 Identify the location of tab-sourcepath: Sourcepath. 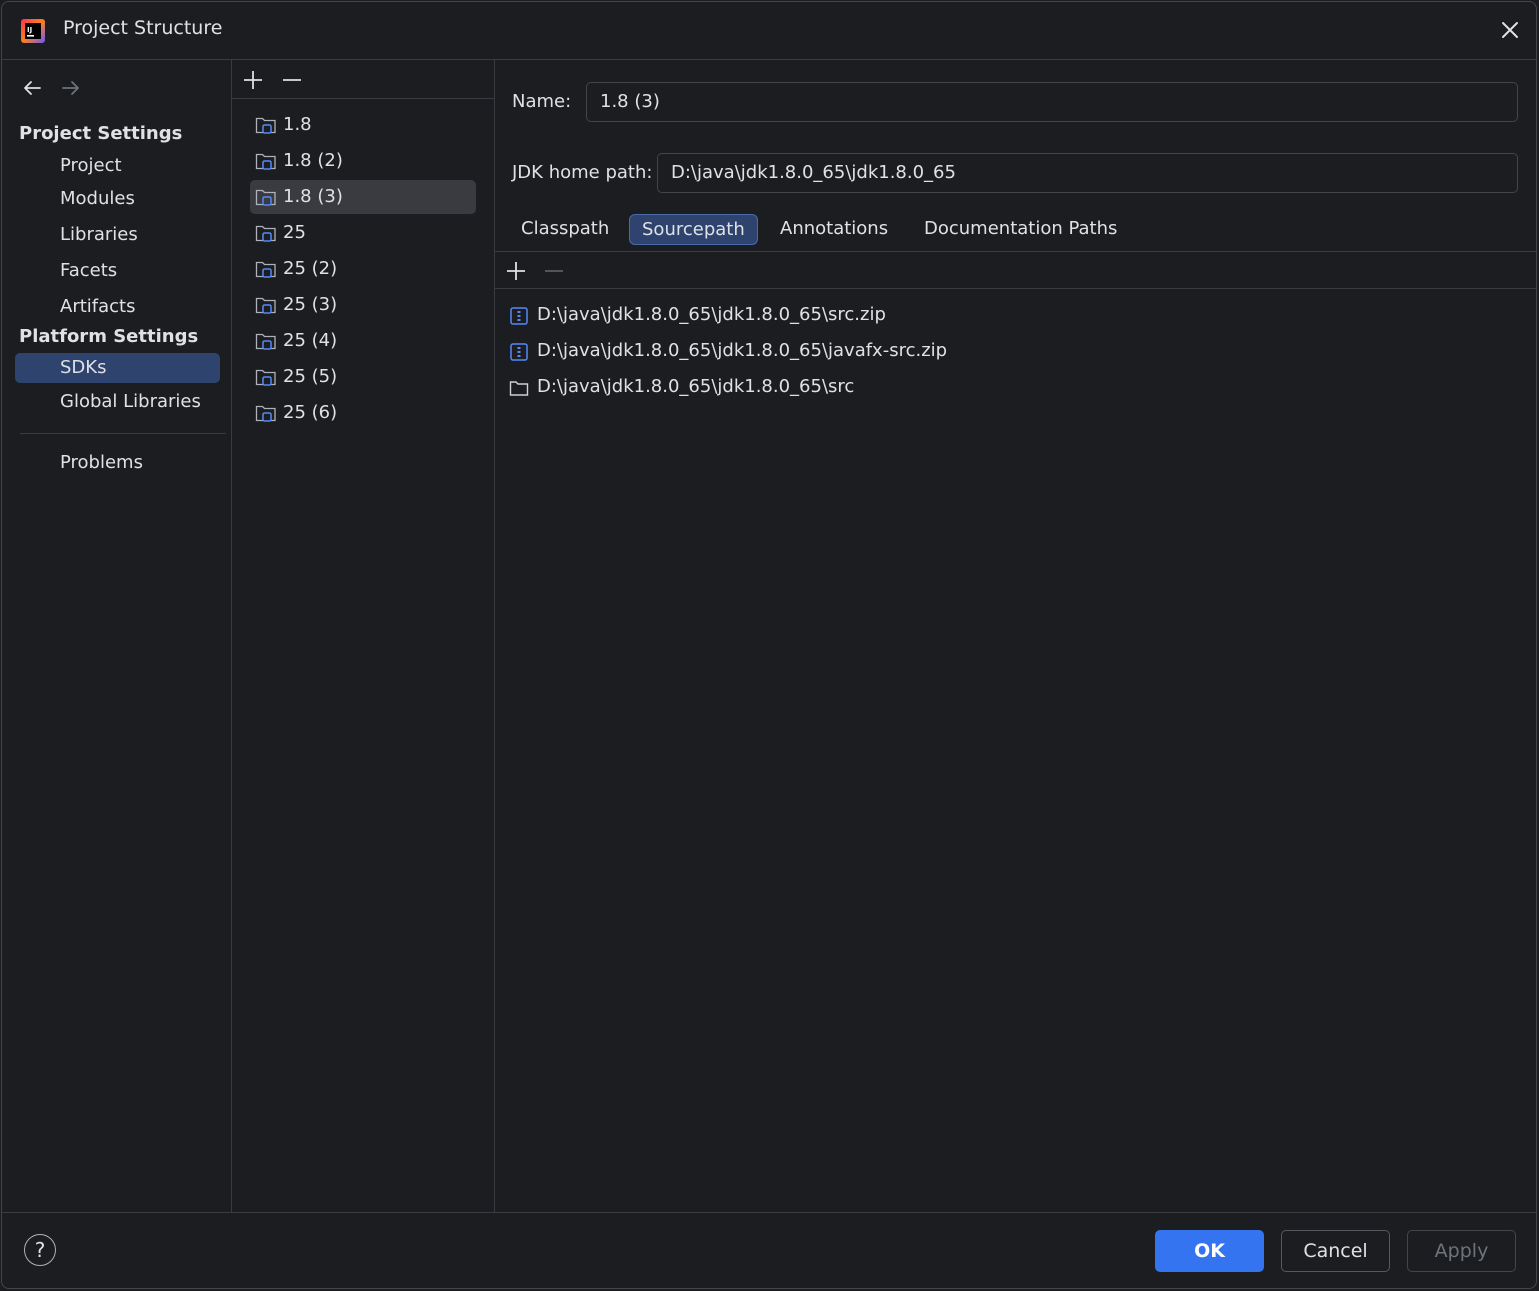
(693, 229).